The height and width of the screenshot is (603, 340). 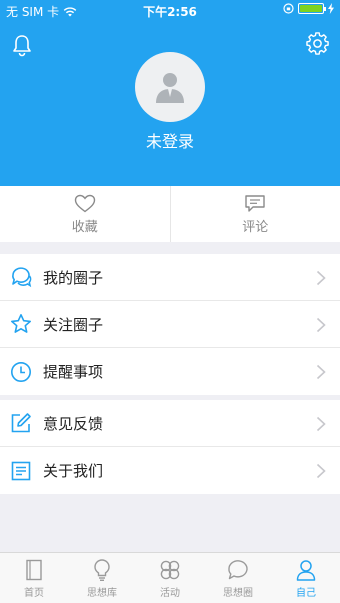 What do you see at coordinates (238, 569) in the screenshot?
I see `chat-icon` at bounding box center [238, 569].